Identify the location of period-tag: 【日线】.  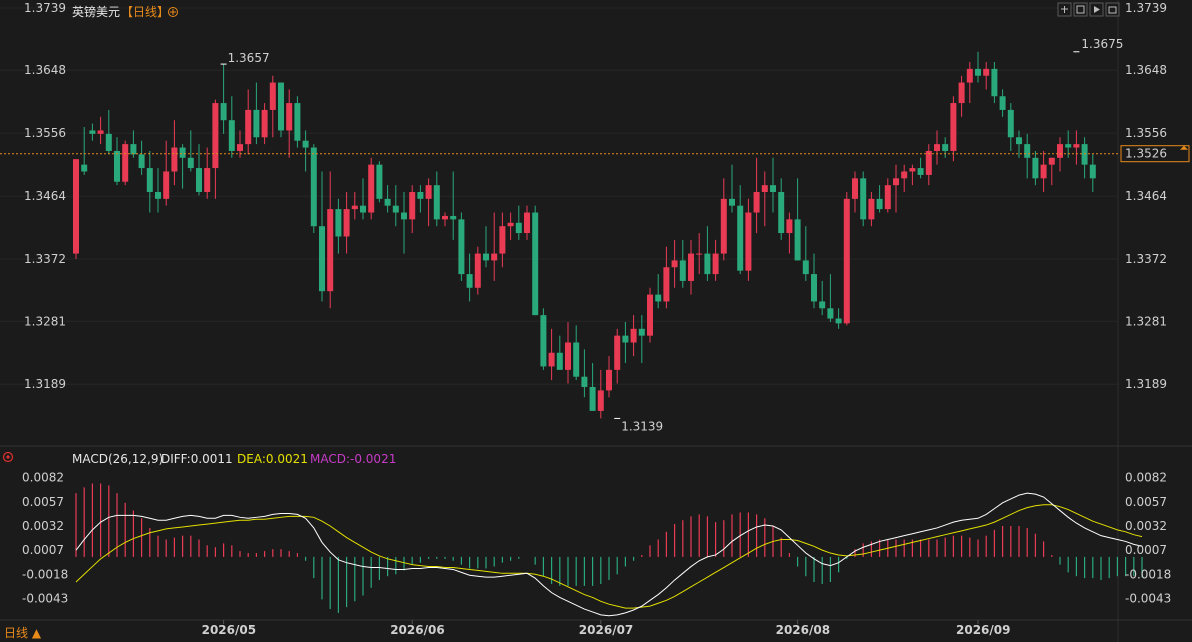
(145, 12).